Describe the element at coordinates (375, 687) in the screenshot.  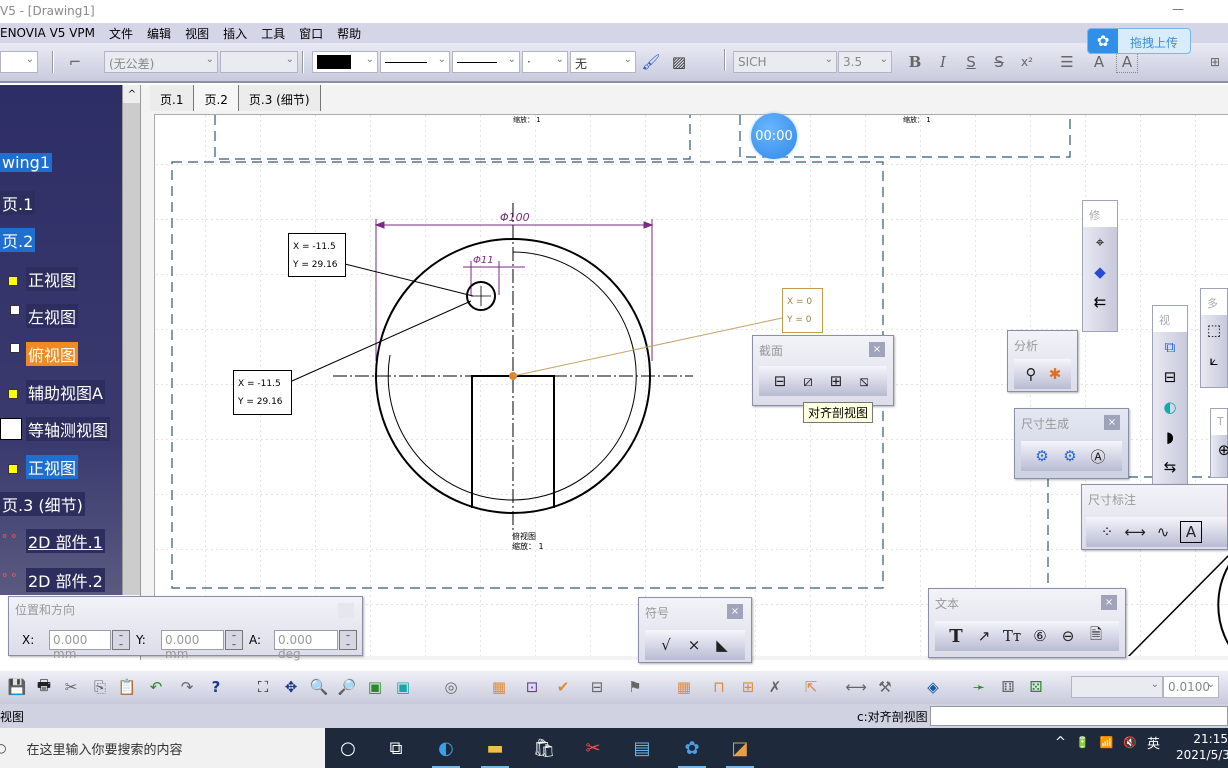
I see `normal-view-icon: ▣` at that location.